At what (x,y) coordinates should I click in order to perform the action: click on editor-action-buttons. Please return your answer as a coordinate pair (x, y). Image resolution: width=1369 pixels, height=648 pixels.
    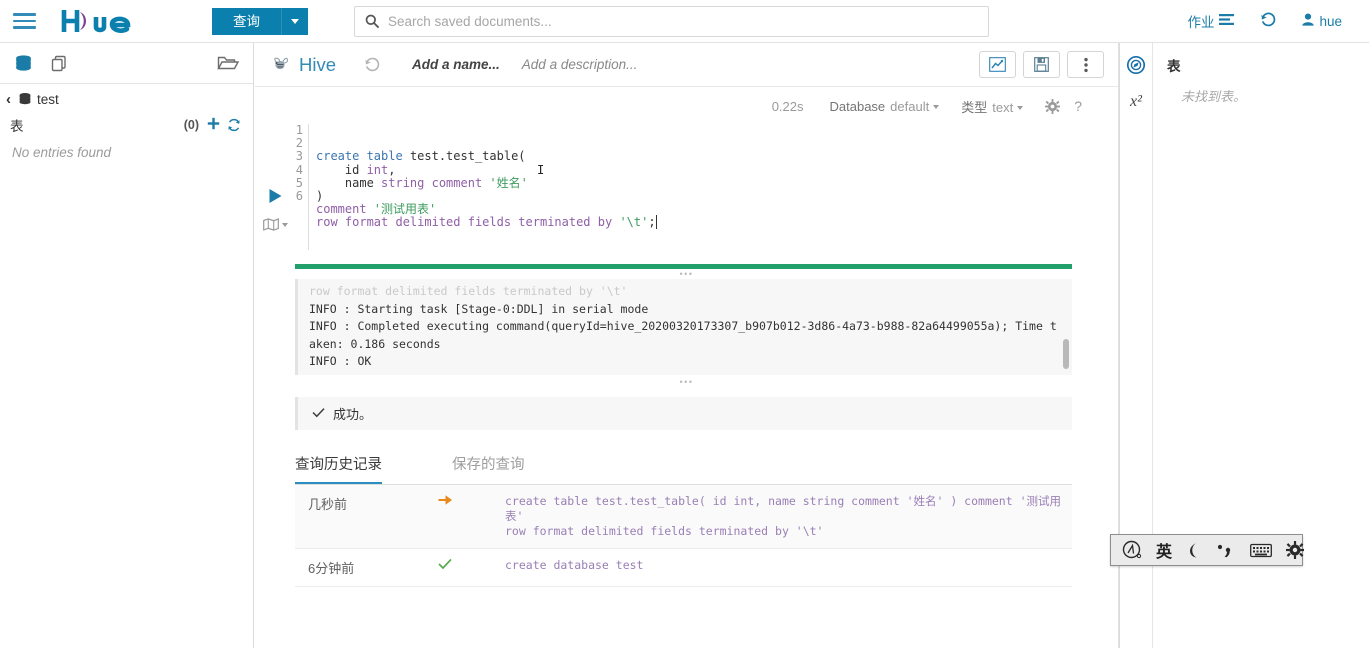
    Looking at the image, I should click on (1041, 64).